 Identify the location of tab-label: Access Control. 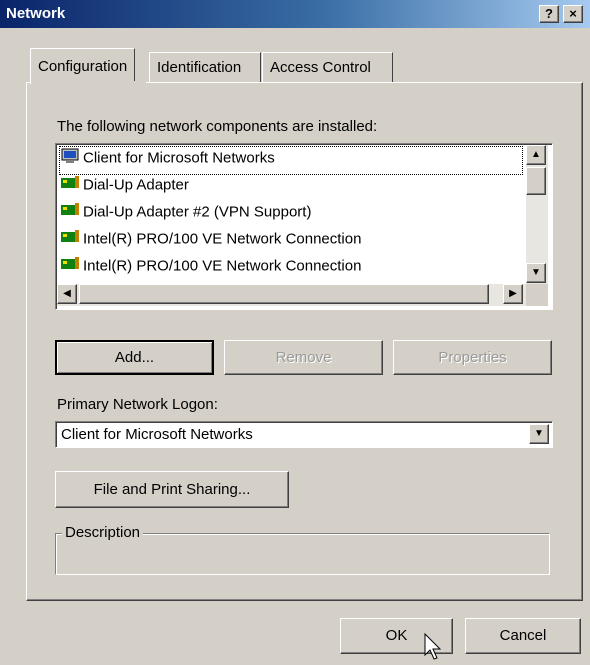
(320, 67).